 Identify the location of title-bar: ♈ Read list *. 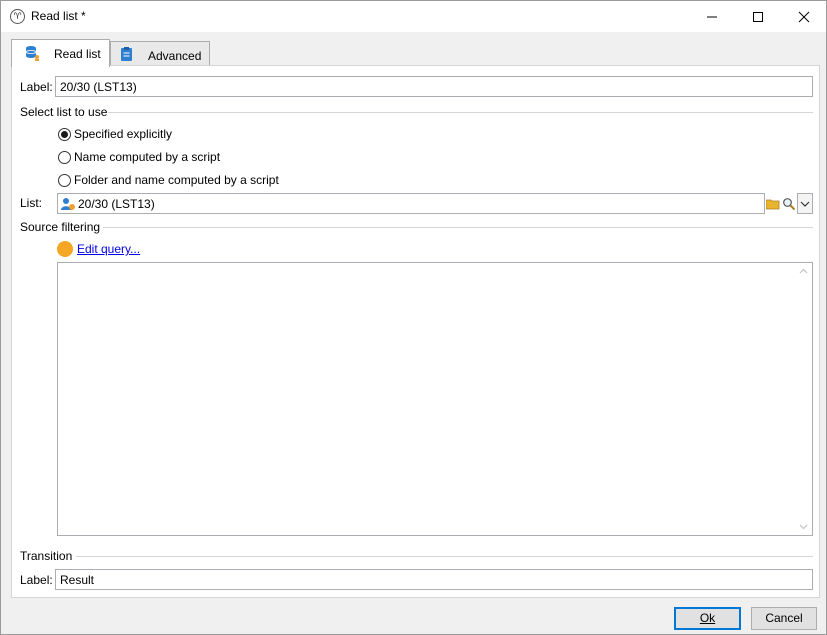
(413, 16).